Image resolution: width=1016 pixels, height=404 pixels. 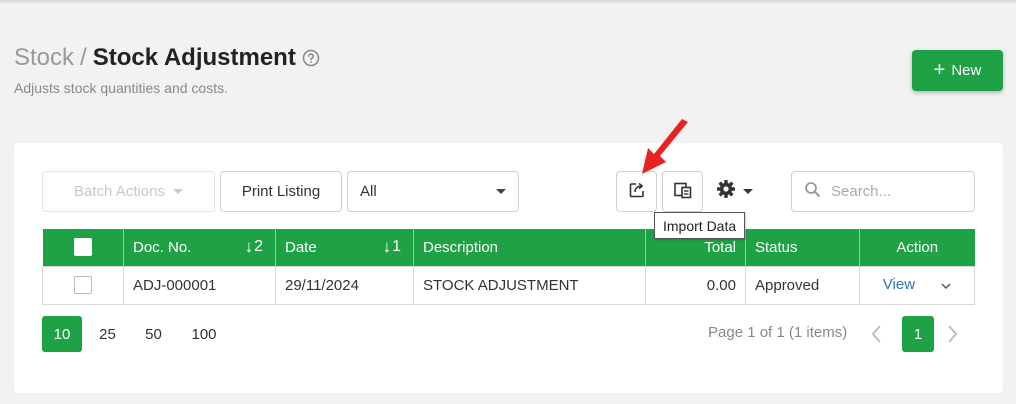 I want to click on sort-indicator: ↓ 2, so click(x=254, y=247).